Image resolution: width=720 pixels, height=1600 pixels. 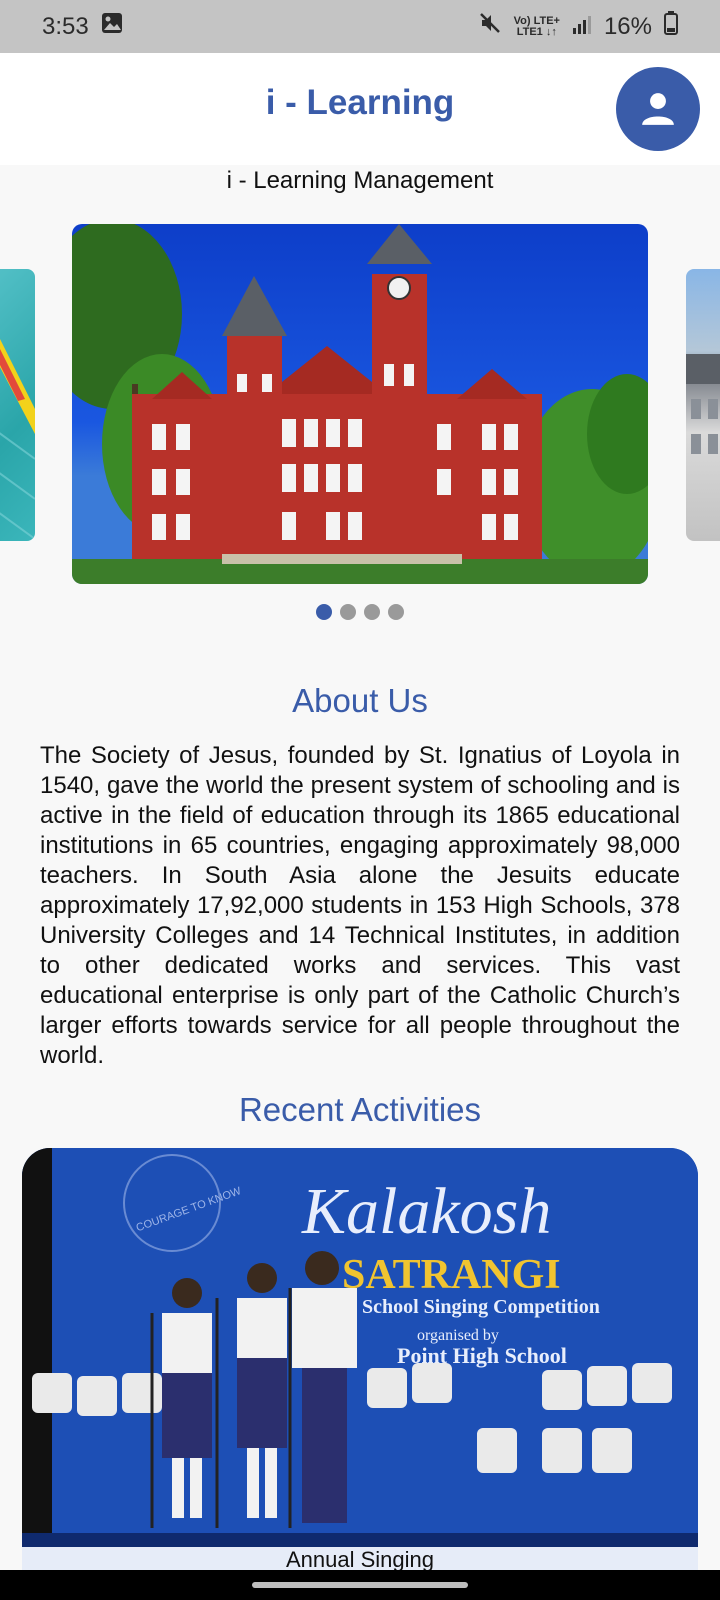 What do you see at coordinates (17, 405) in the screenshot?
I see `carousel-slide-prev` at bounding box center [17, 405].